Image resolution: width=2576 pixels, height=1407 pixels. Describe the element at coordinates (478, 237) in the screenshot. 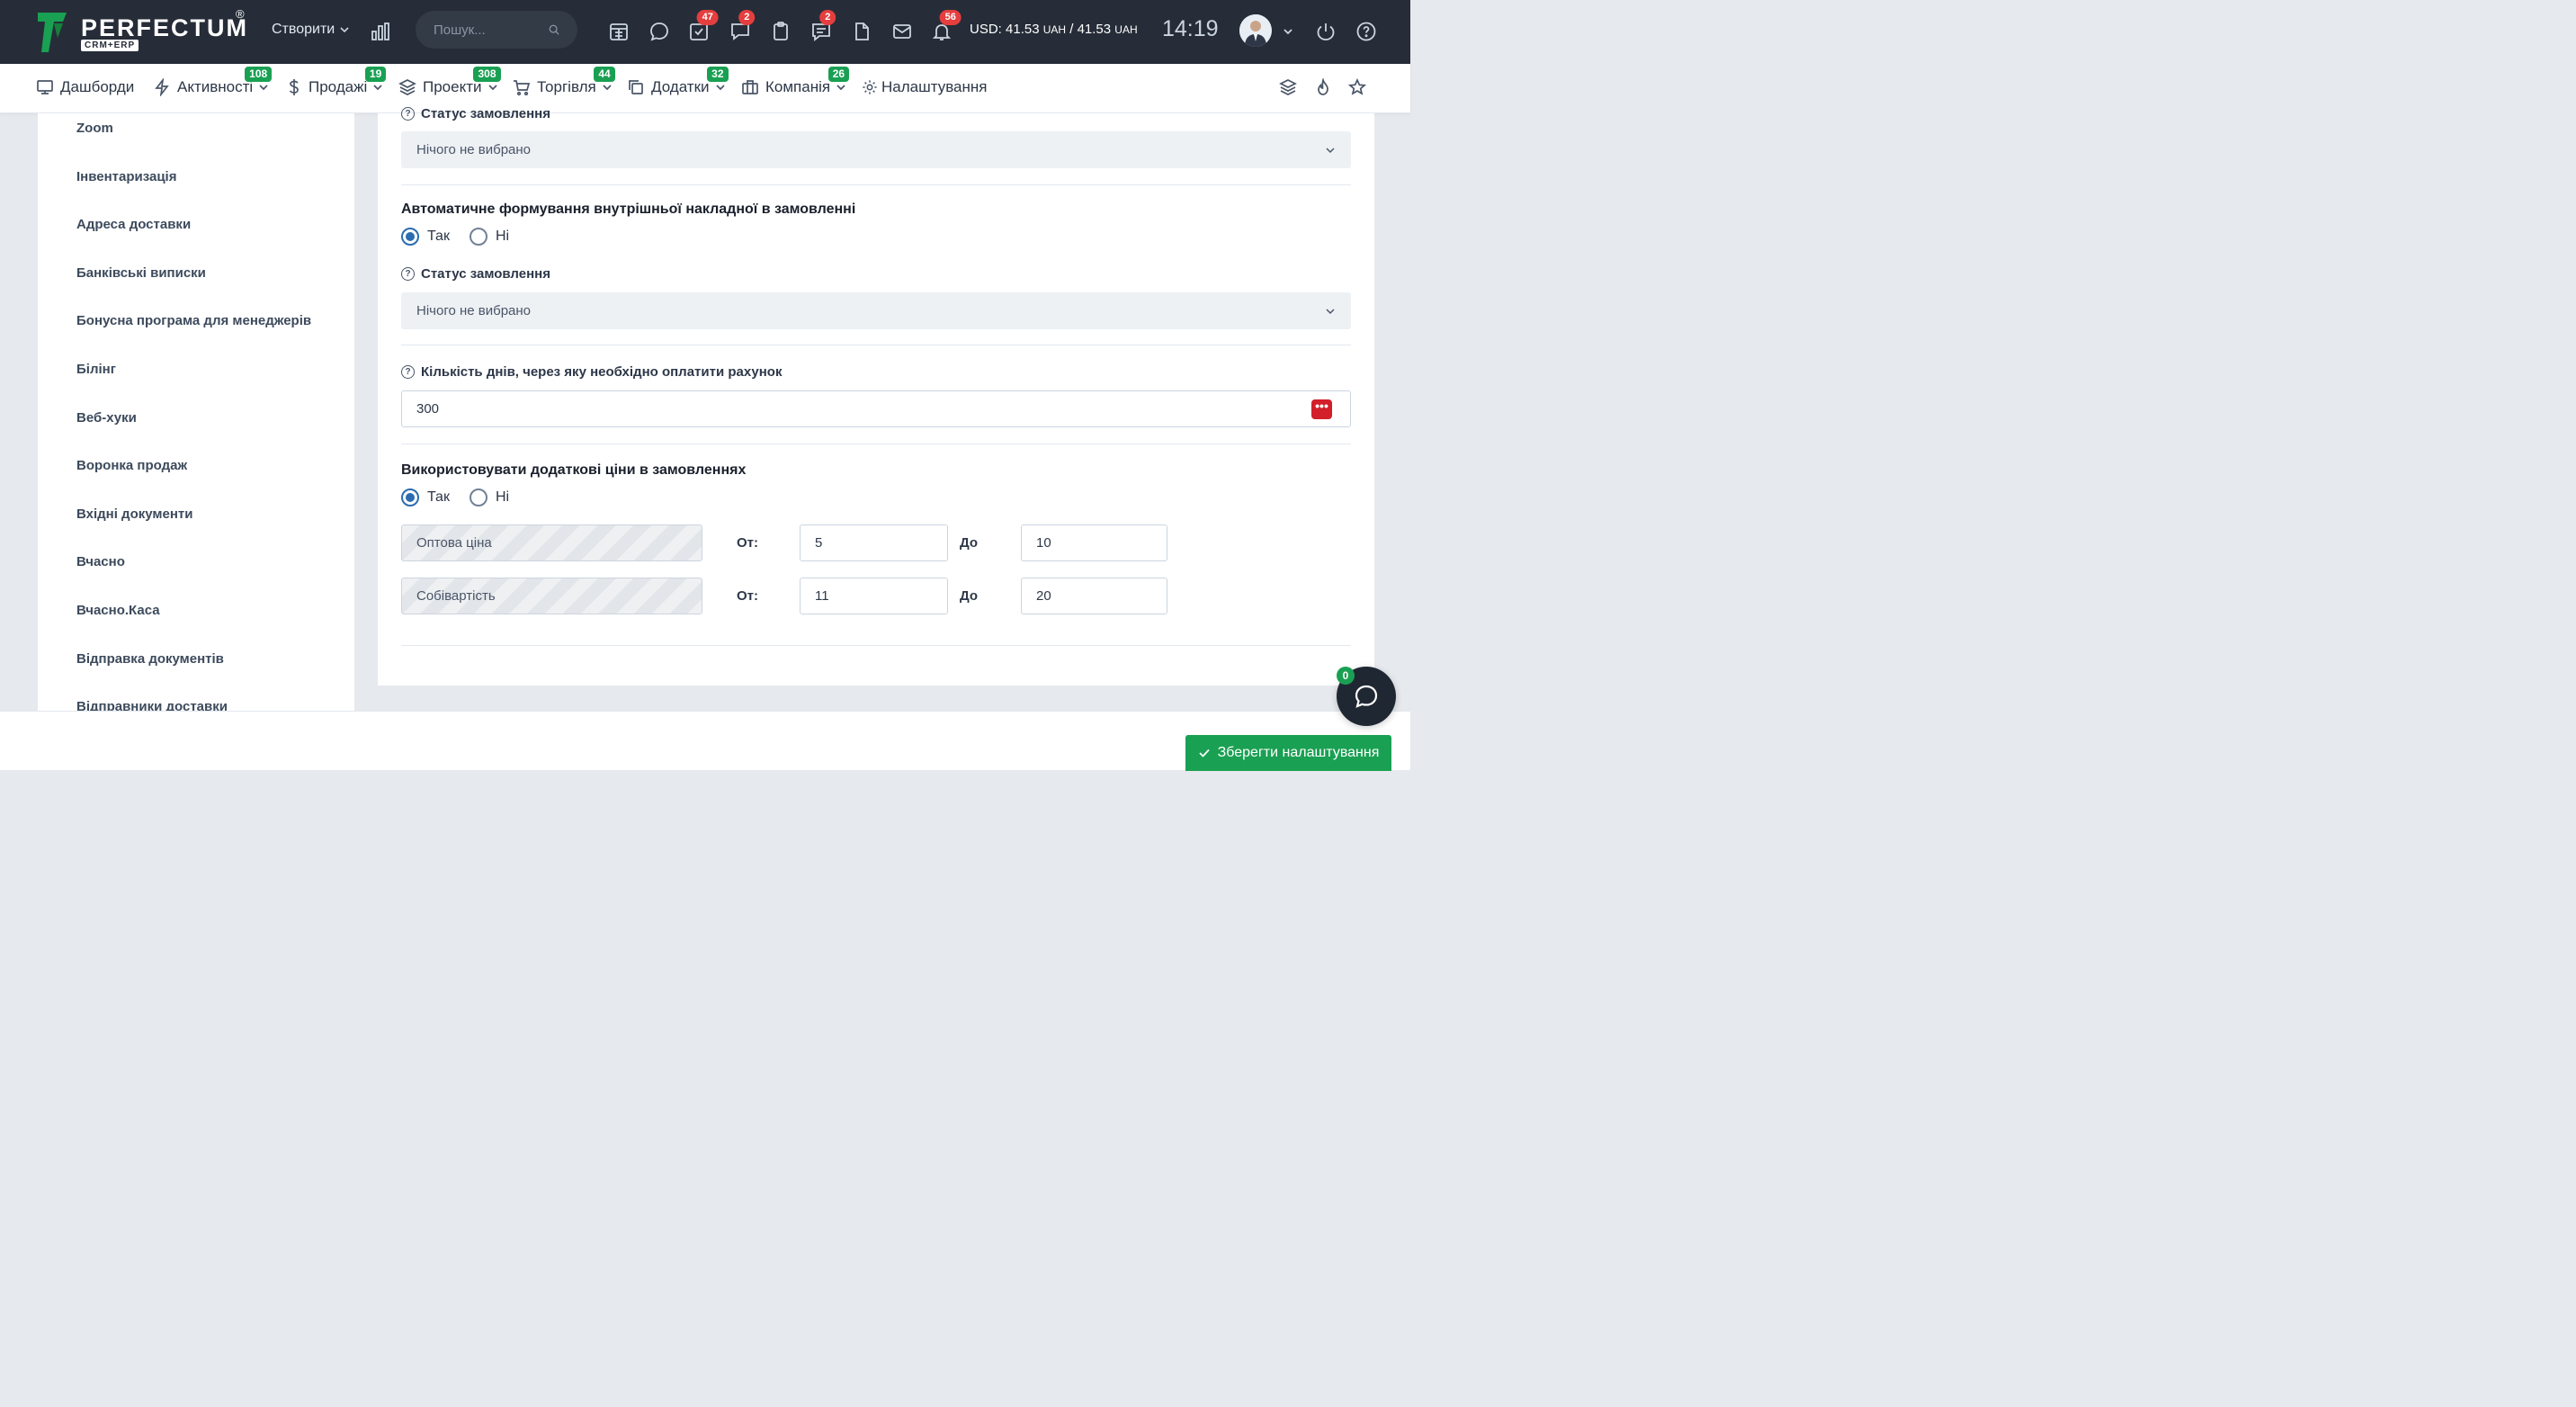

I see `auto-invoice-no-radio` at that location.